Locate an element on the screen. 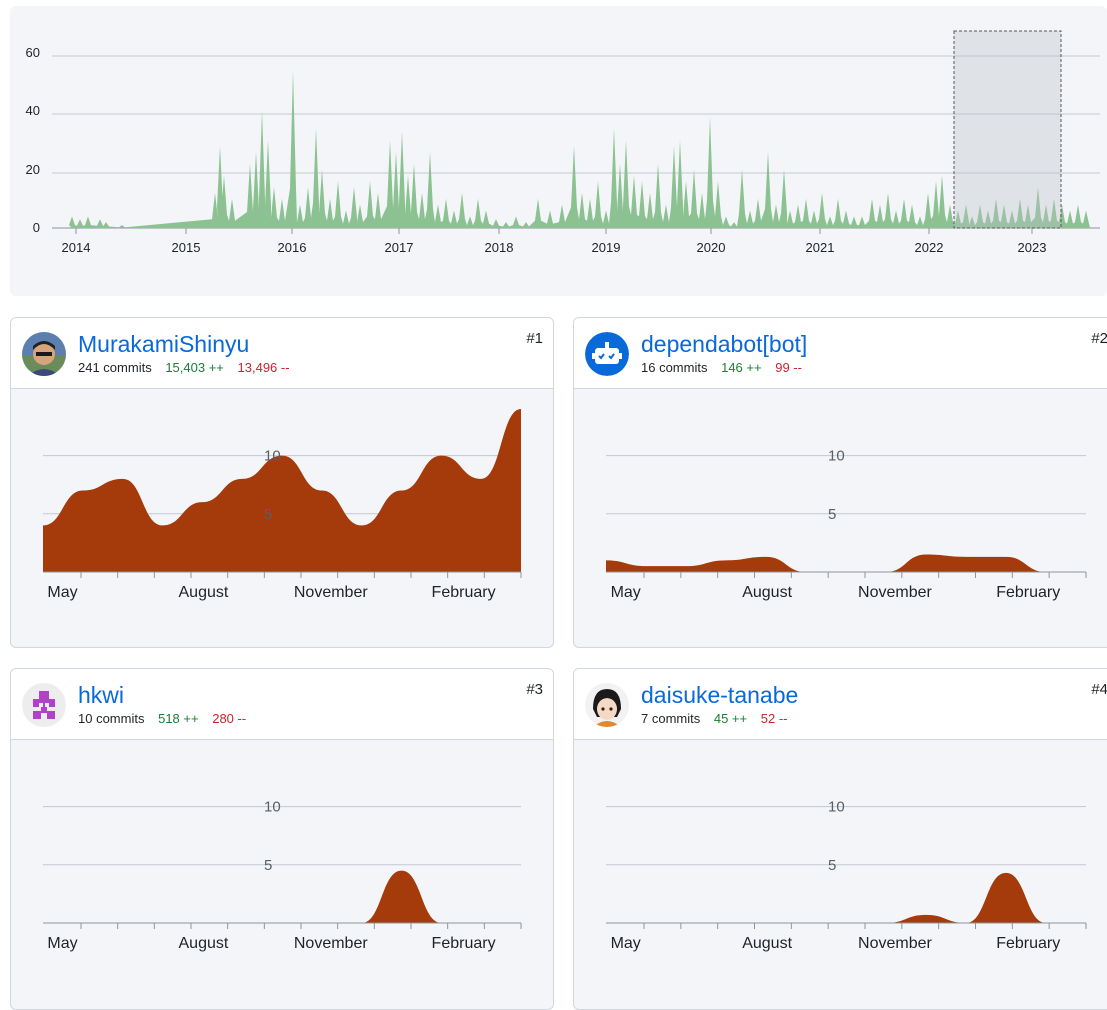 This screenshot has width=1107, height=1010. x-tick-label: 2020 is located at coordinates (711, 247).